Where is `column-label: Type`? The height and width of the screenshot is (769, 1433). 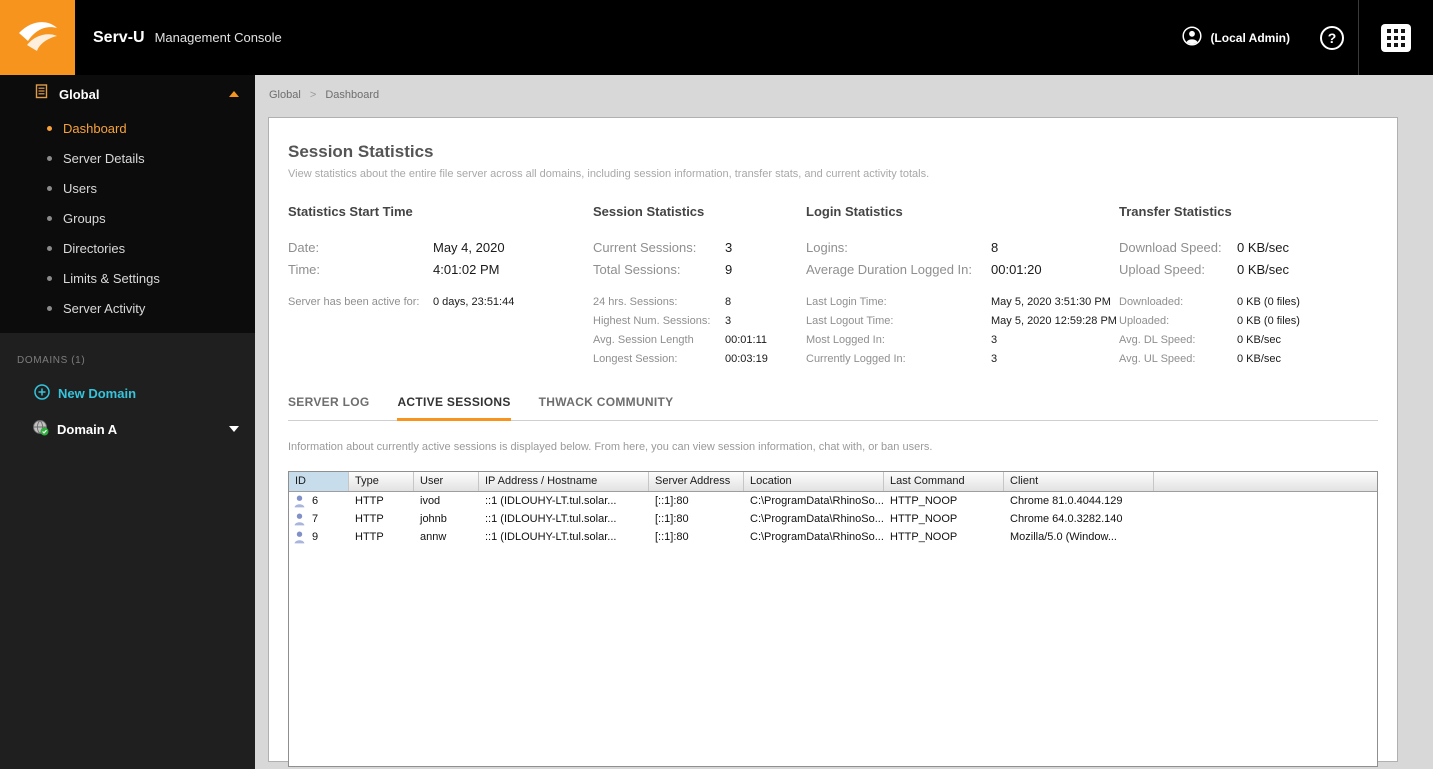
column-label: Type is located at coordinates (367, 481).